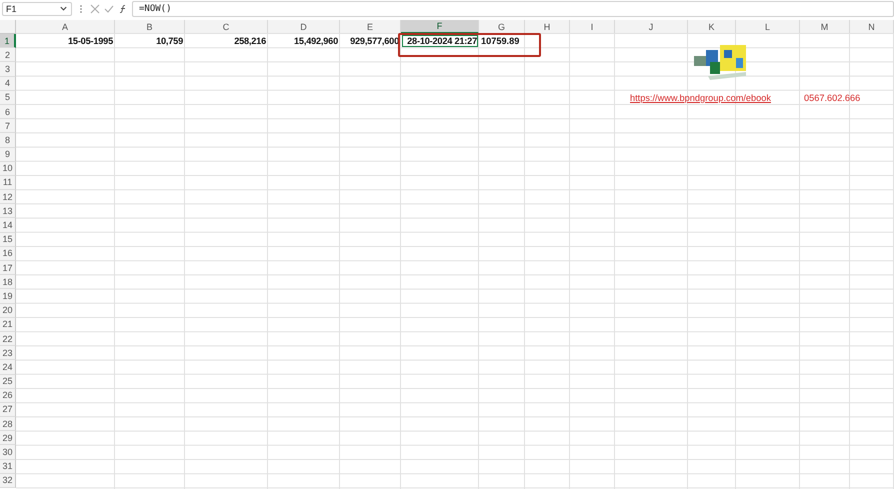  Describe the element at coordinates (8, 339) in the screenshot. I see `row-header: 22` at that location.